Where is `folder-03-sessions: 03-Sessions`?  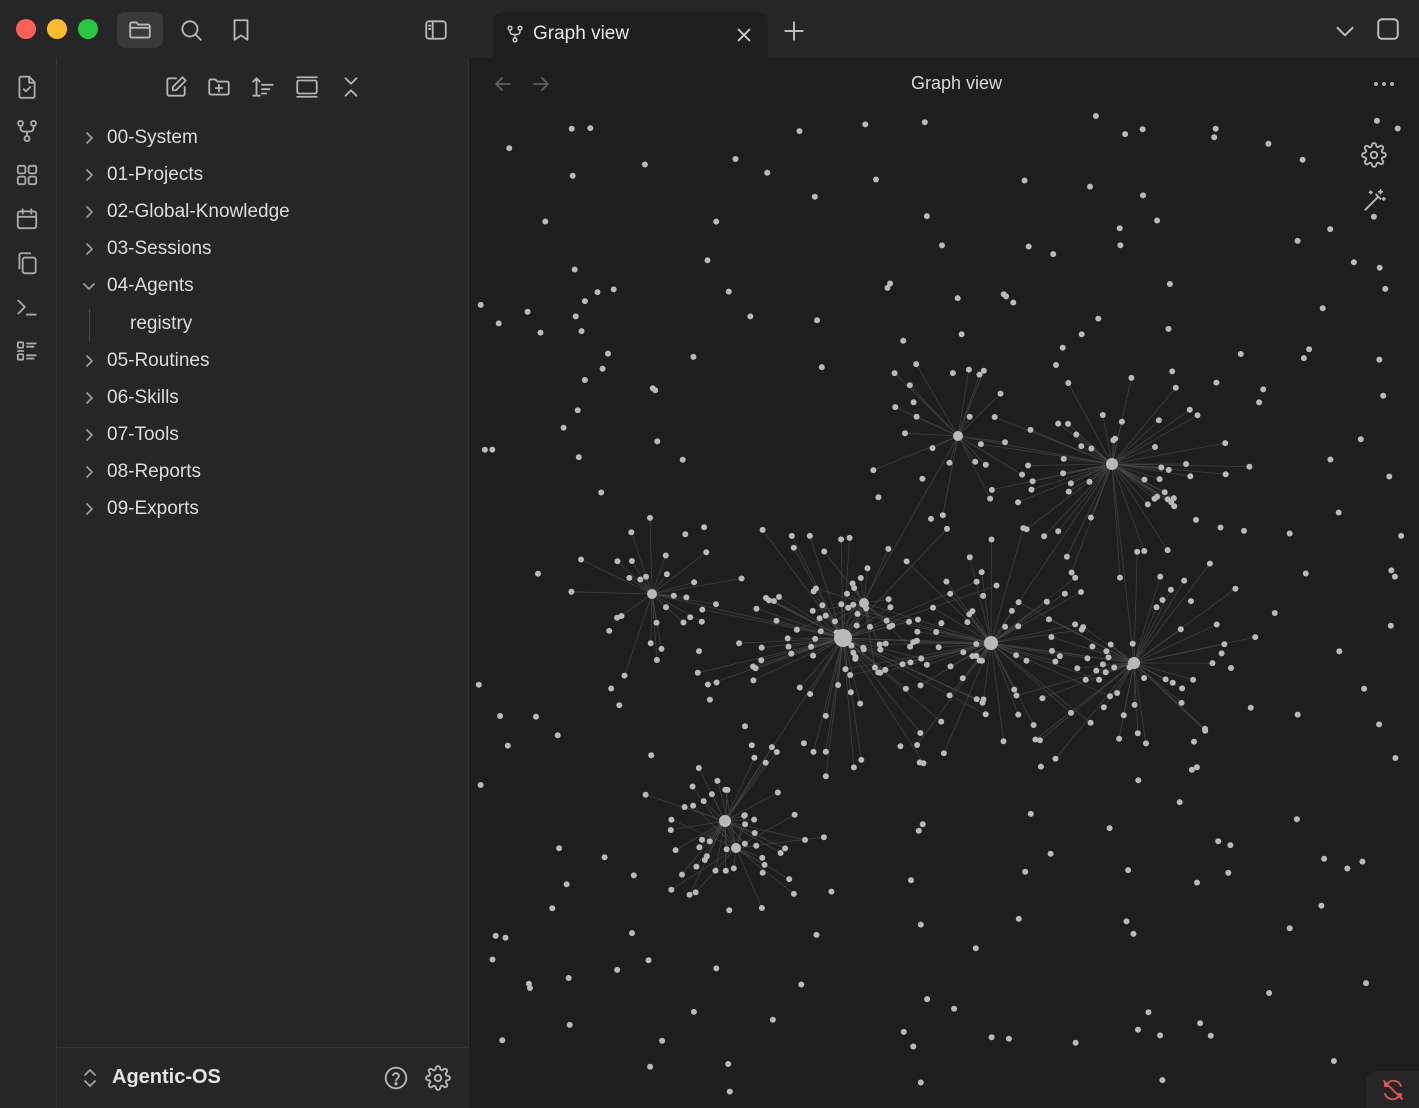 folder-03-sessions: 03-Sessions is located at coordinates (267, 249).